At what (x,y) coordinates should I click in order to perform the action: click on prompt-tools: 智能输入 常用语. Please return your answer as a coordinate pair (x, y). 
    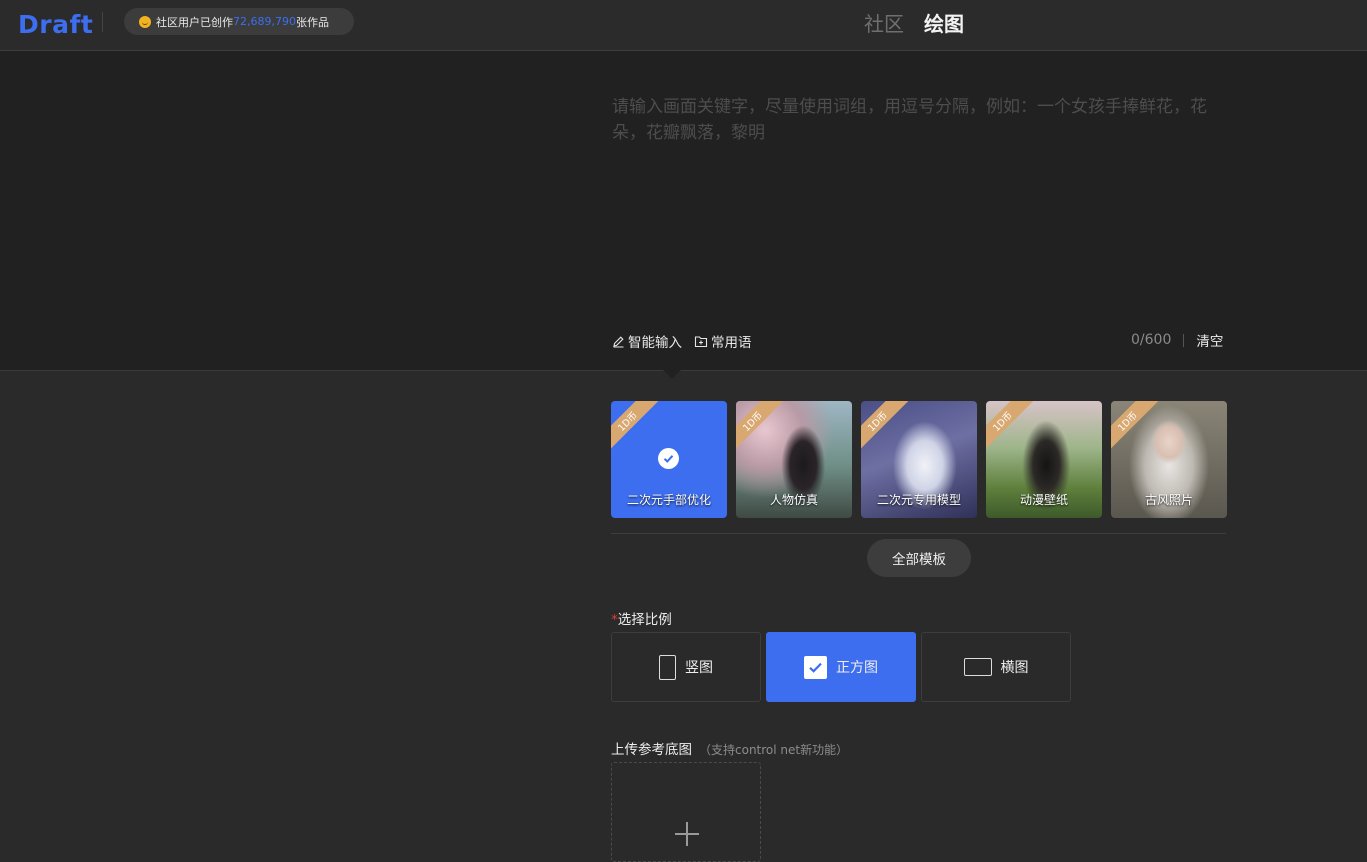
    Looking at the image, I should click on (682, 341).